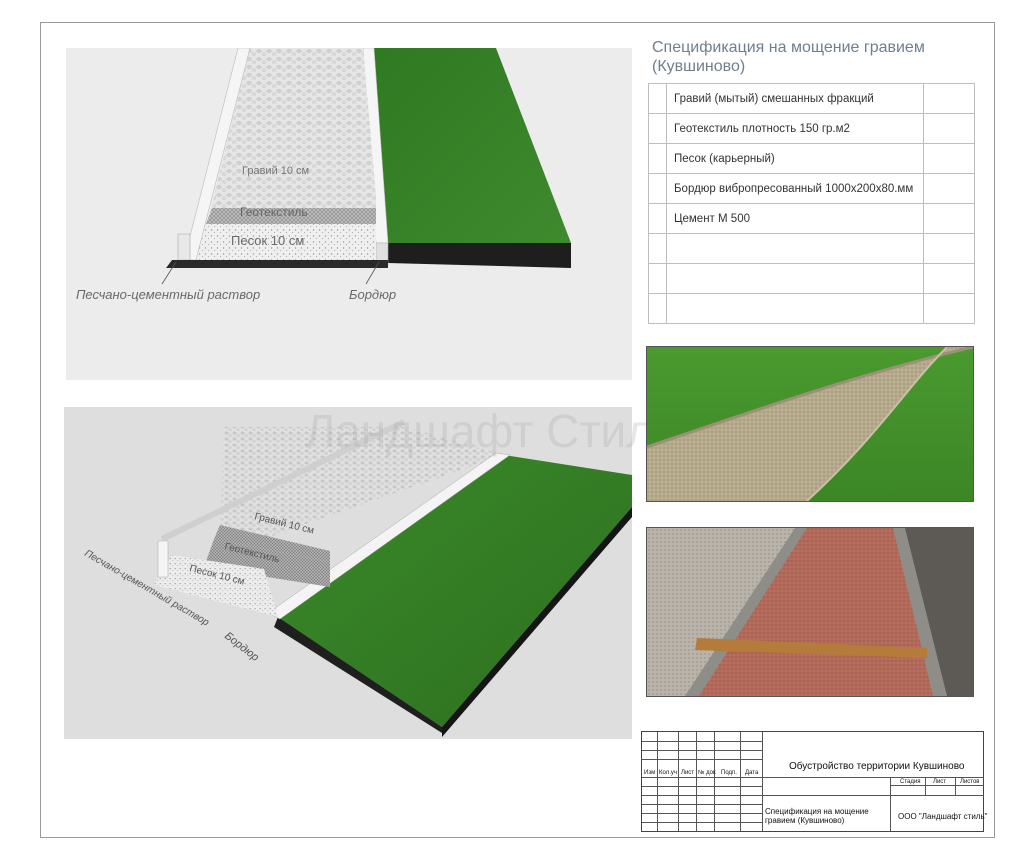 This screenshot has height=860, width=1024. I want to click on table-row: Бордюр вибропресованный 1000х200х80.мм, so click(811, 188).